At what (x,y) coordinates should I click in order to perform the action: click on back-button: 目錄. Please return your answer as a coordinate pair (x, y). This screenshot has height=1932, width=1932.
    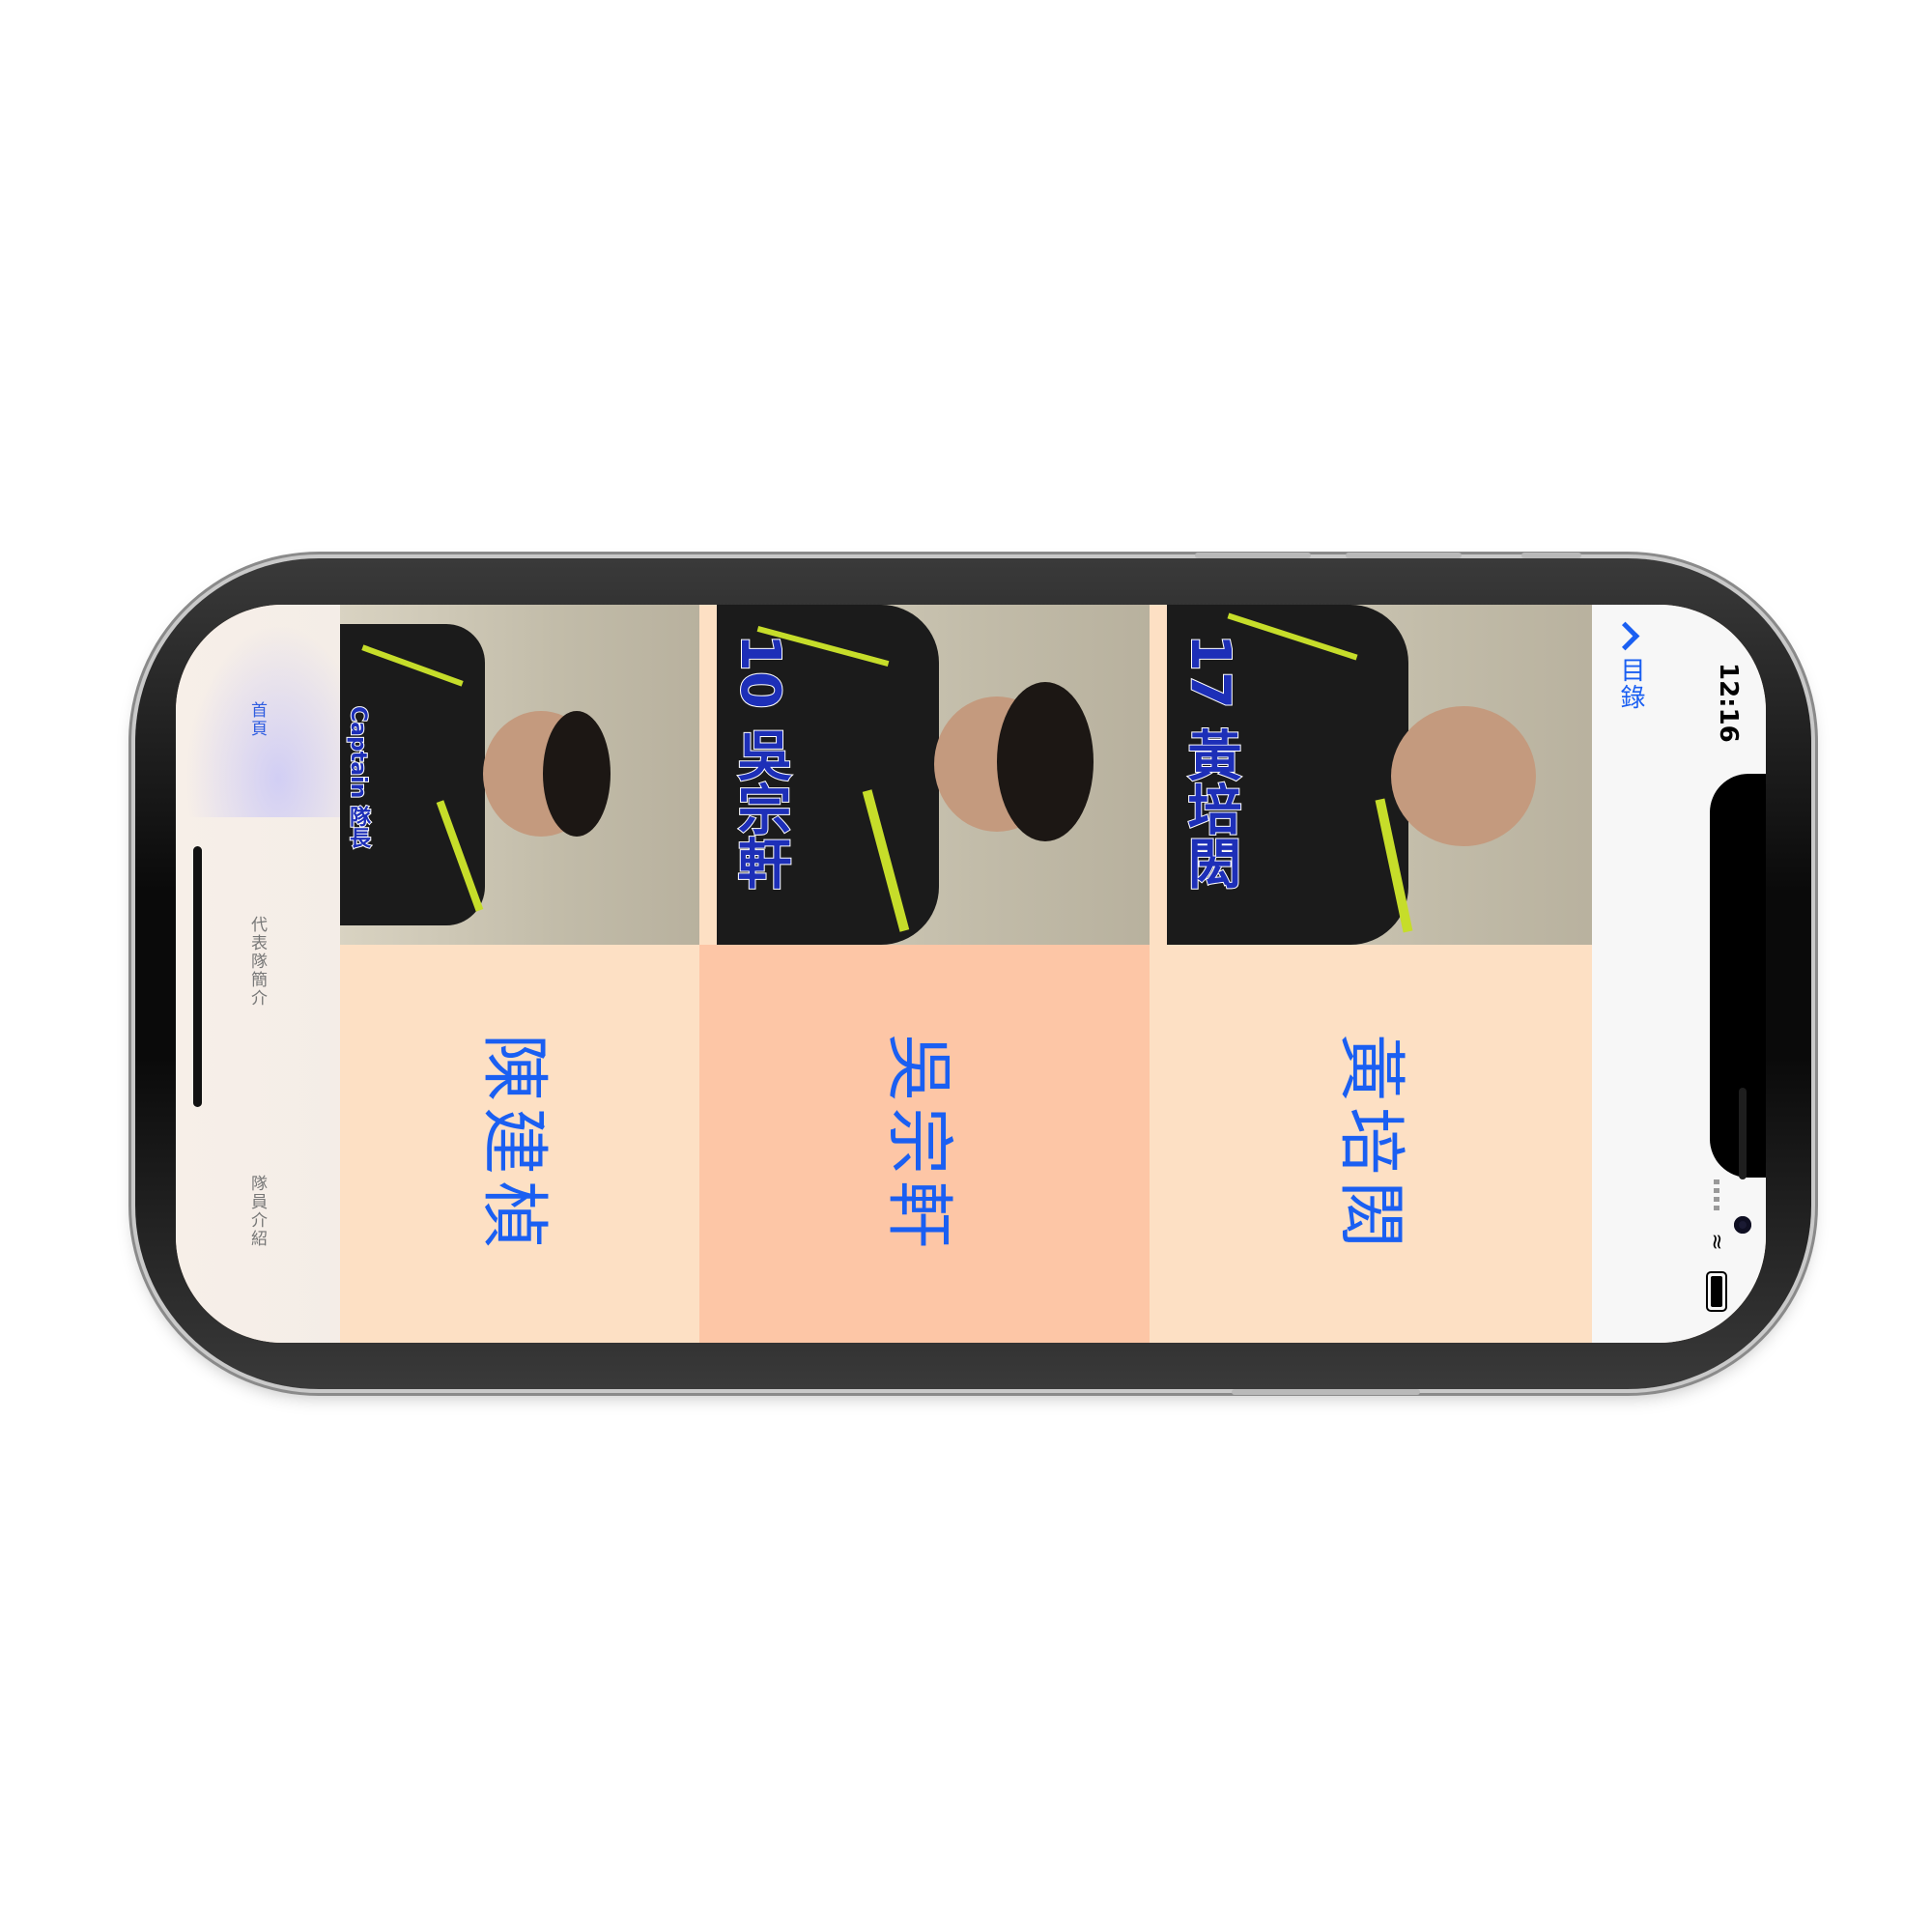
    Looking at the image, I should click on (1631, 684).